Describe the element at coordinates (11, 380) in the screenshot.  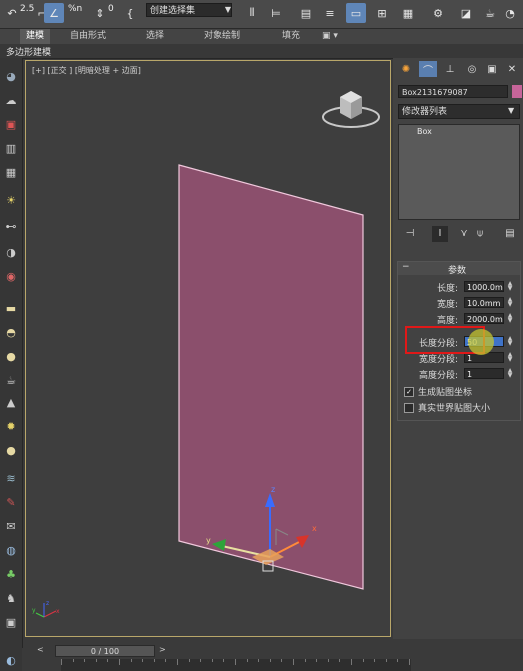
I see `pot-icon: ☕` at that location.